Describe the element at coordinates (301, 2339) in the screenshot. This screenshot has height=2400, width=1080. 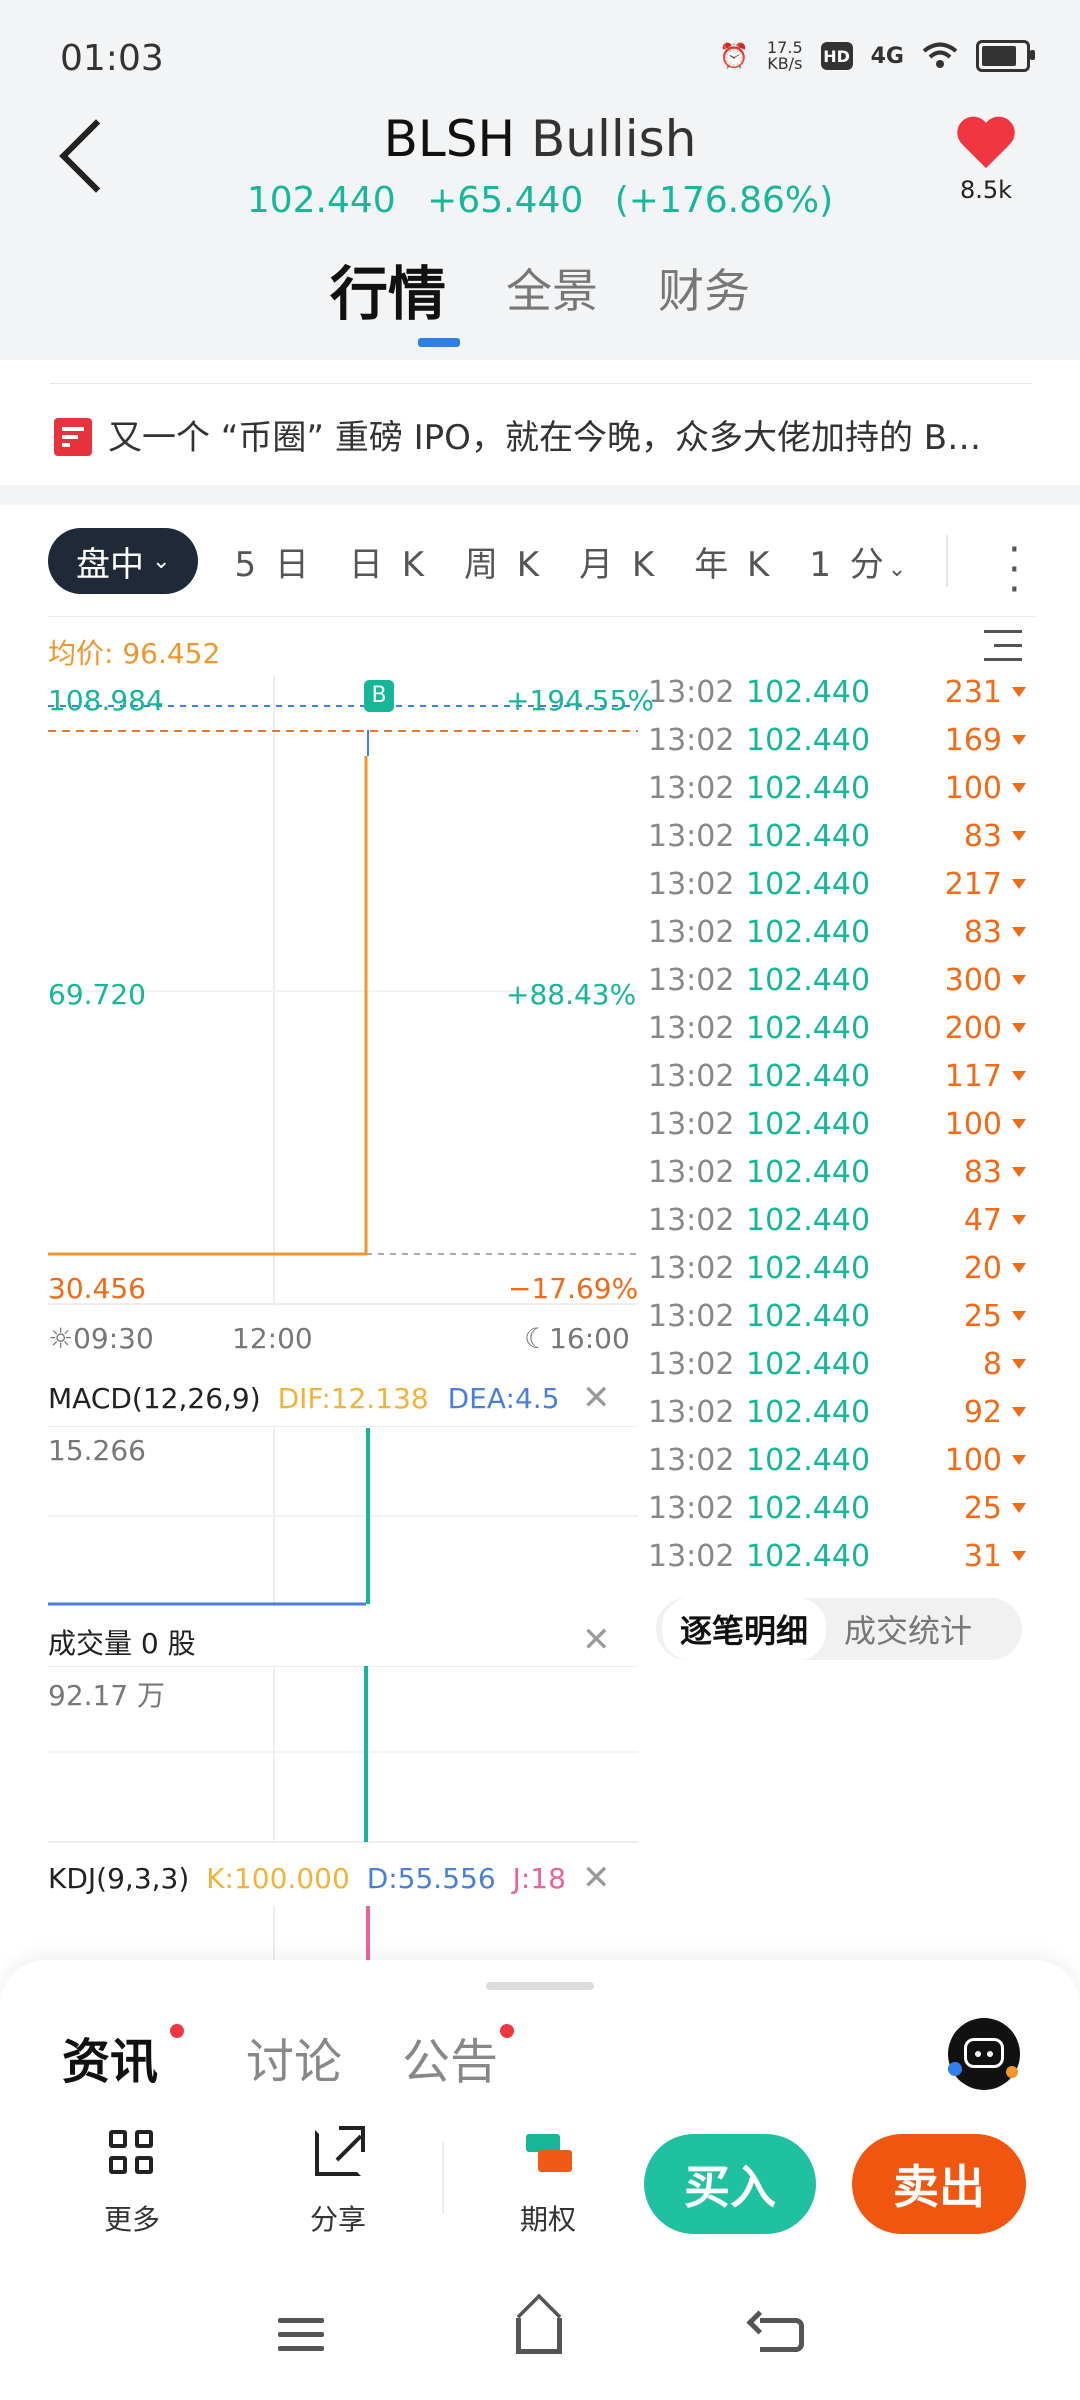
I see `menu-icon` at that location.